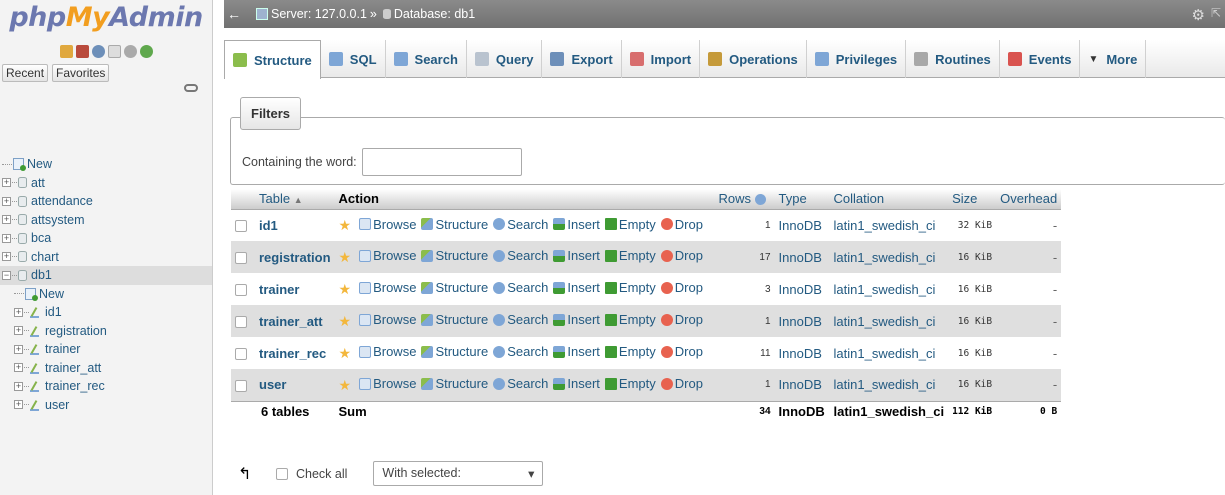 The width and height of the screenshot is (1225, 495). I want to click on recent-button: Recent, so click(25, 73).